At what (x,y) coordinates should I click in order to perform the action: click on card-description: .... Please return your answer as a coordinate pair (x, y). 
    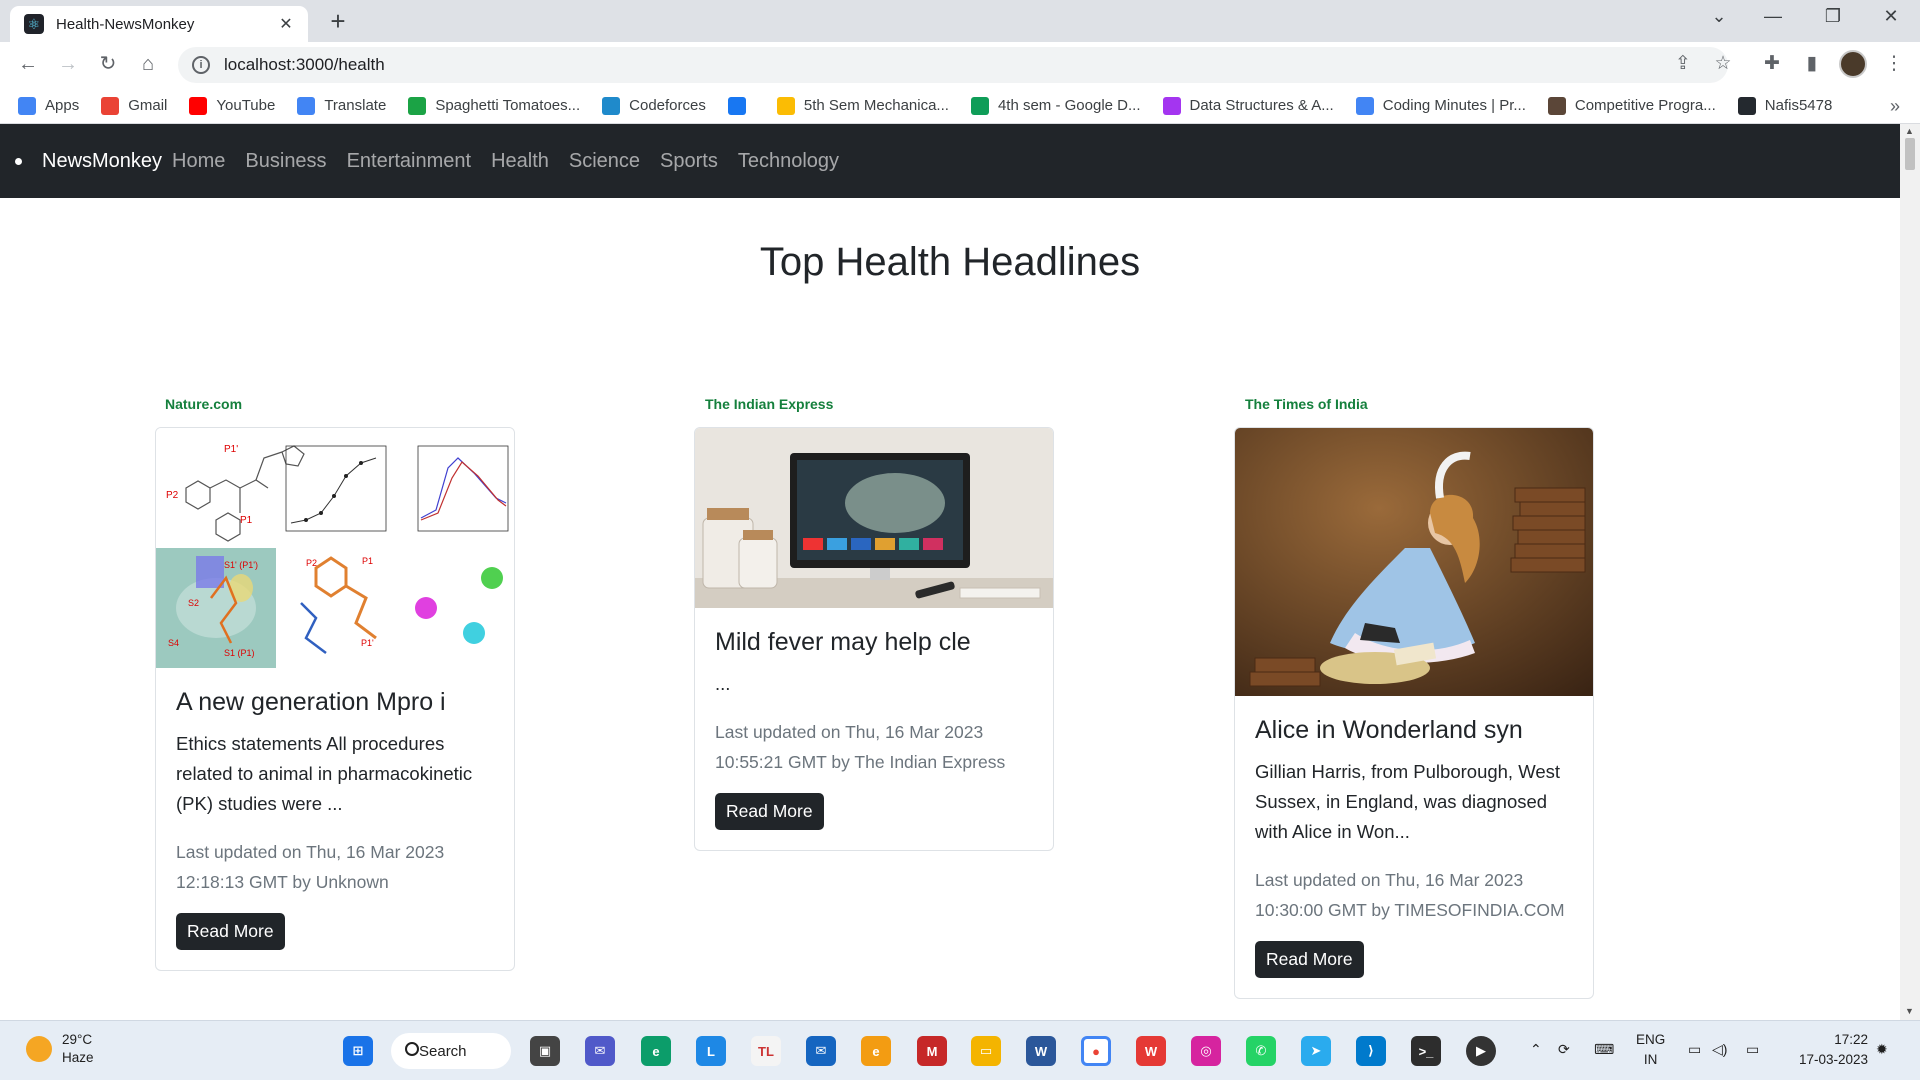
    Looking at the image, I should click on (723, 683).